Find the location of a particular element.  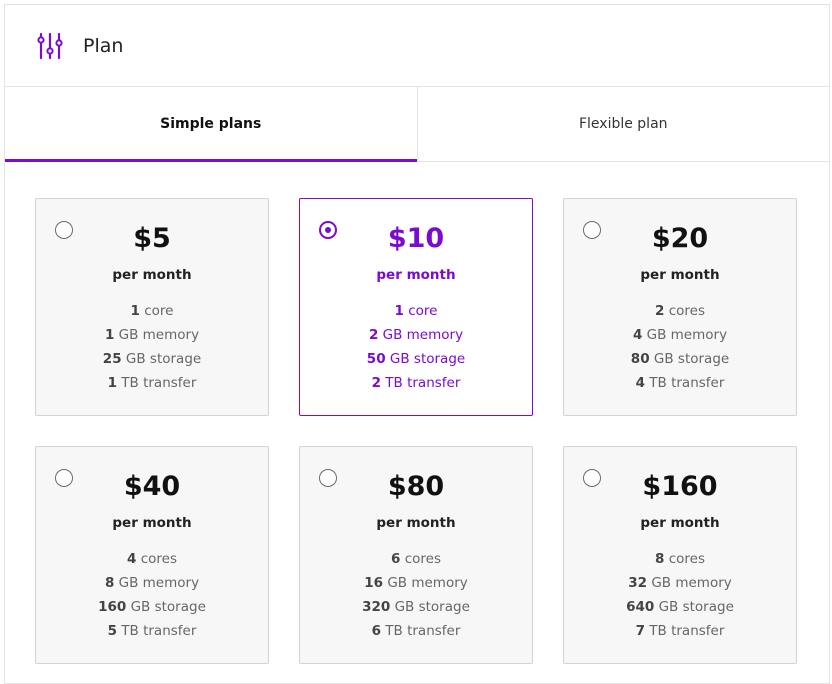

spec-storage: 50 GB storage is located at coordinates (416, 363).